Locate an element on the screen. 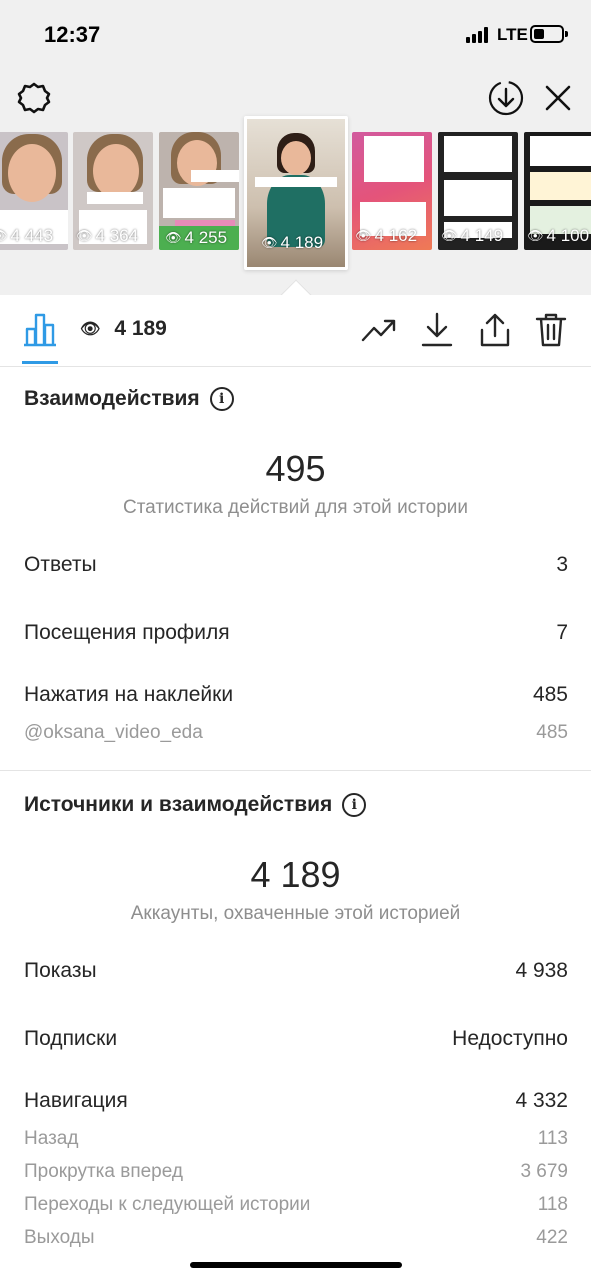  story-thumbnail: 👁 4 149 is located at coordinates (478, 191).